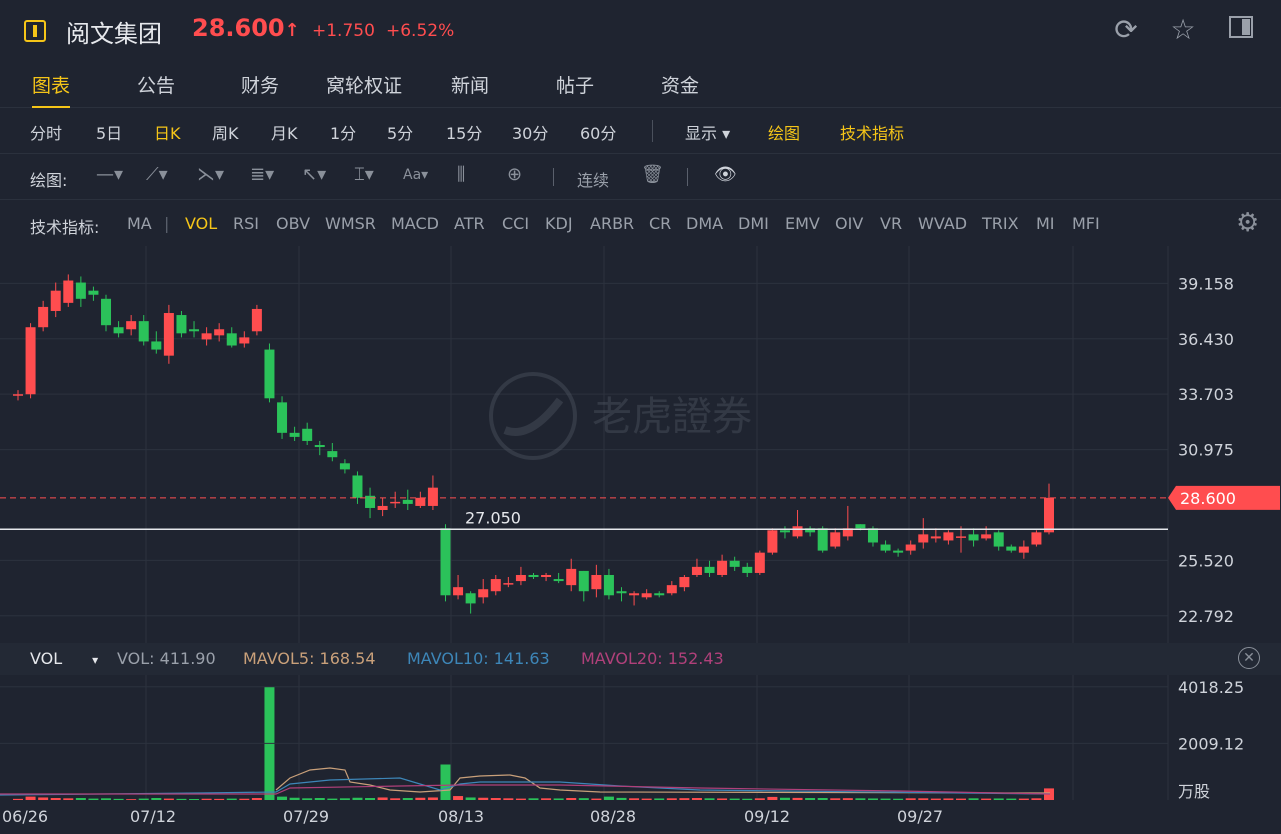 This screenshot has height=834, width=1281. Describe the element at coordinates (515, 223) in the screenshot. I see `indicator-cci: CCI` at that location.